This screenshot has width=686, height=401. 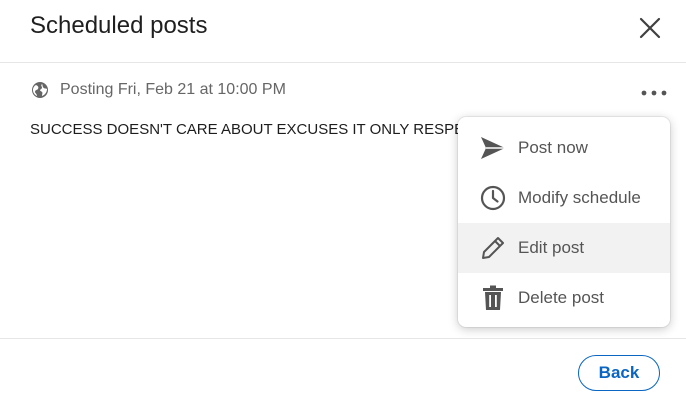 I want to click on more-options-icon, so click(x=654, y=93).